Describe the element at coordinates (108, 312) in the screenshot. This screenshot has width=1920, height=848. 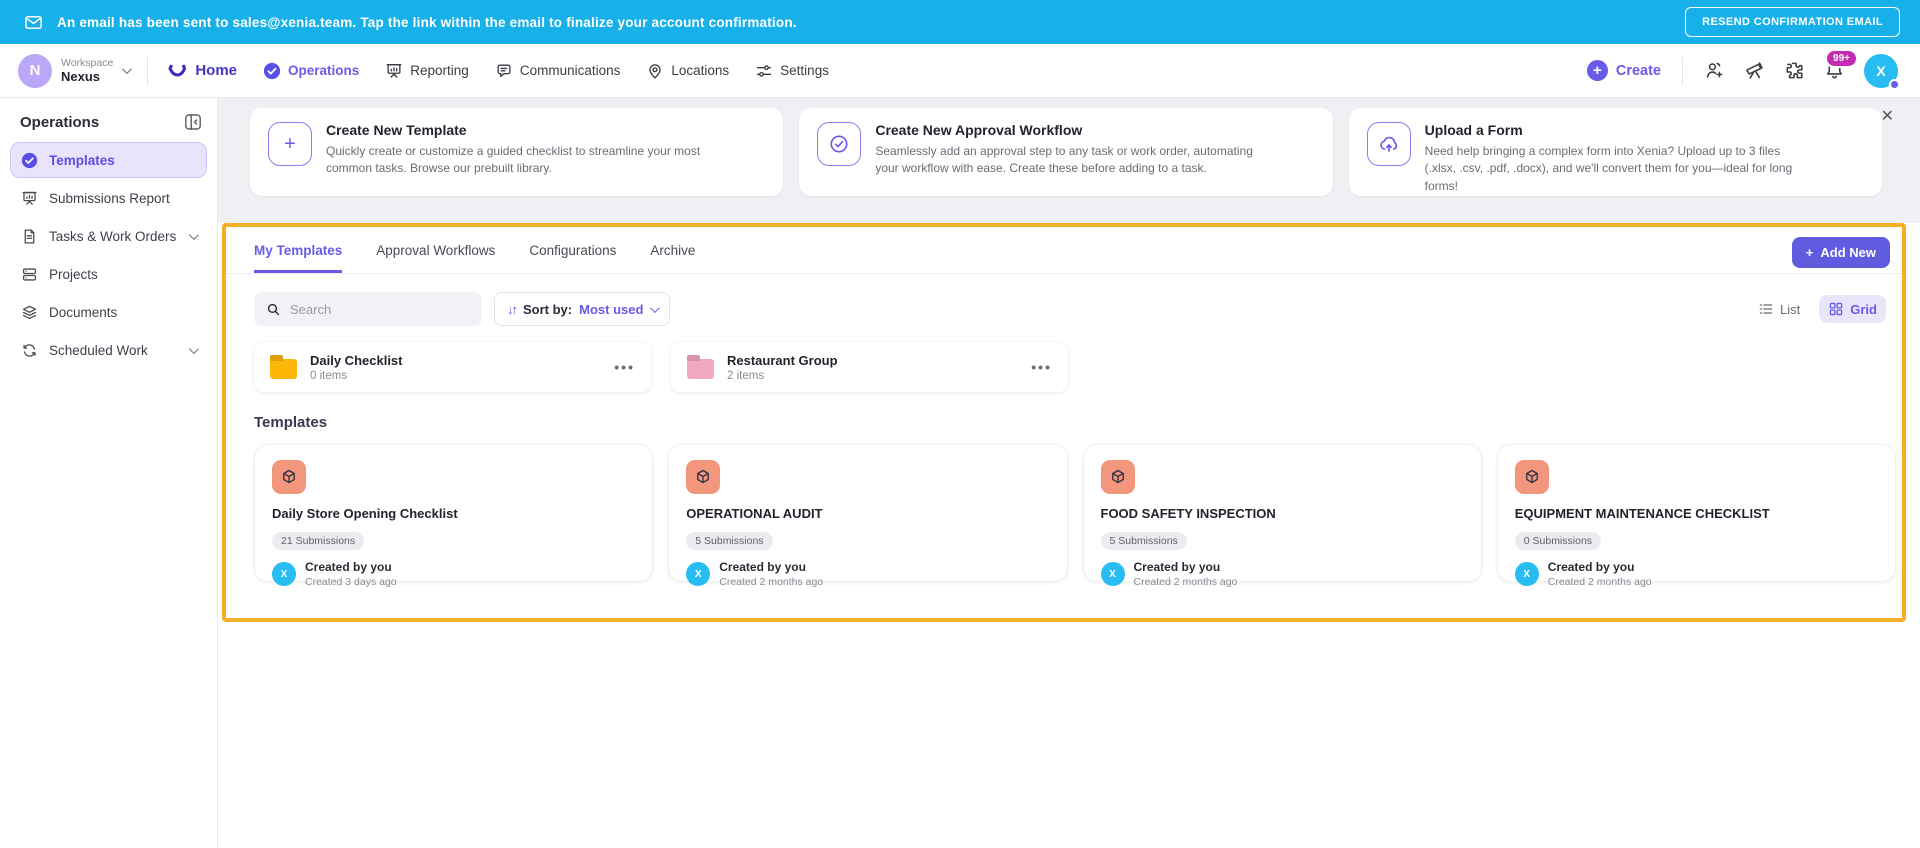
I see `sidebar-item-documents: Documents` at that location.